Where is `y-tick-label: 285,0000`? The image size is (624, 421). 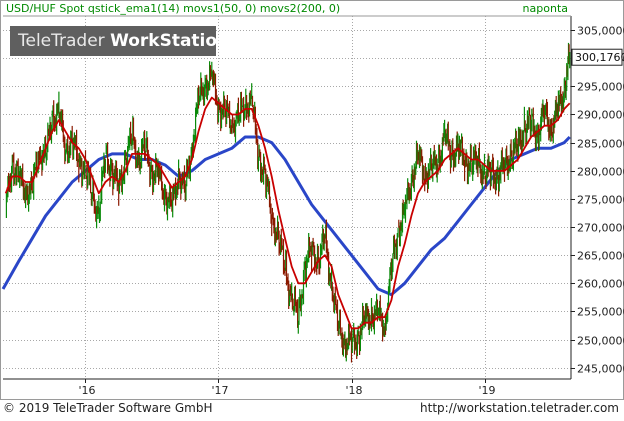 y-tick-label: 285,0000 is located at coordinates (600, 144).